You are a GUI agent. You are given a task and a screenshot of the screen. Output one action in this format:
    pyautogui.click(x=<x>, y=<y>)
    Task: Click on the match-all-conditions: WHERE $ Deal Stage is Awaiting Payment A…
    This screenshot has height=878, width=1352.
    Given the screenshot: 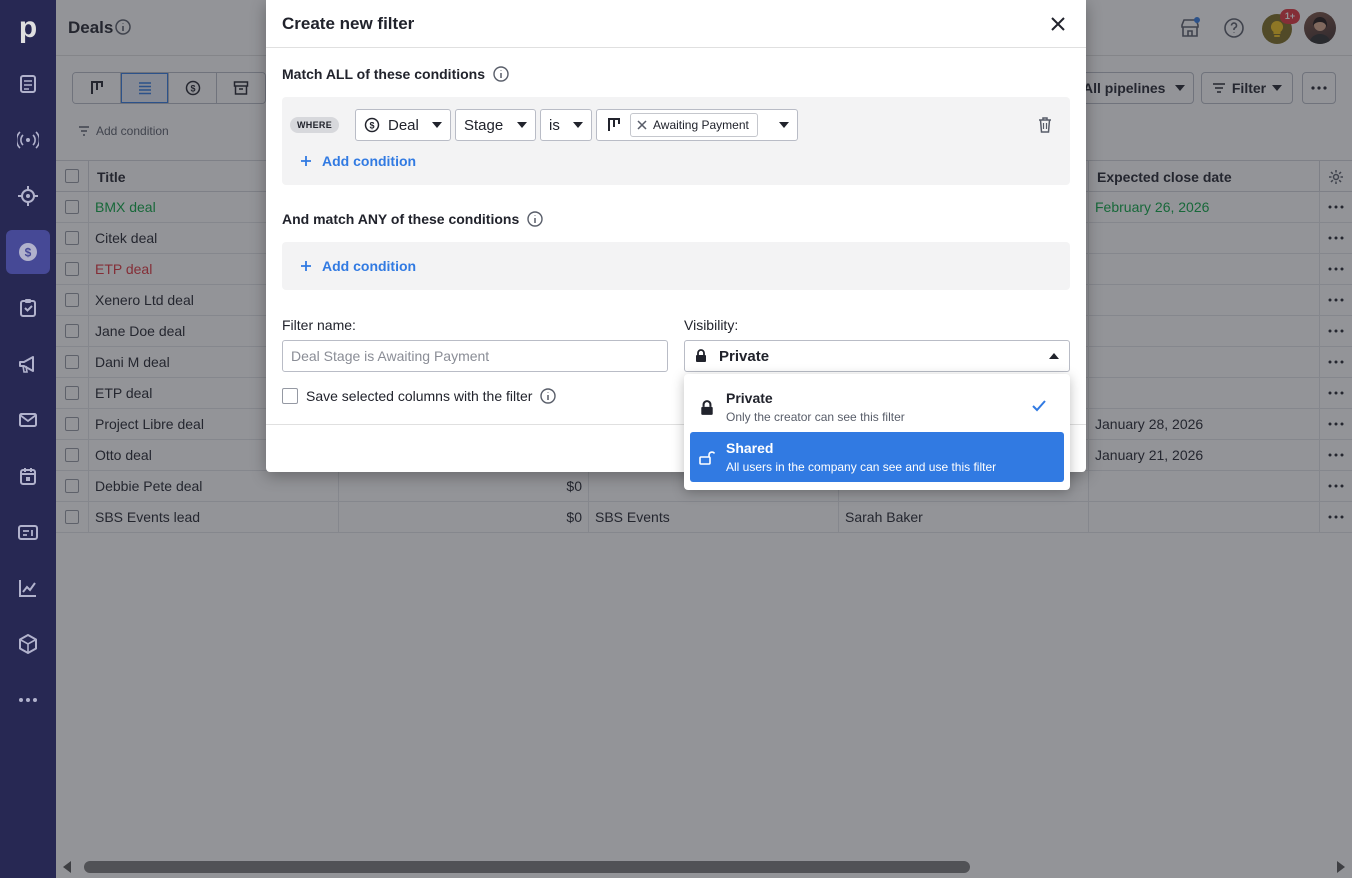 What is the action you would take?
    pyautogui.click(x=676, y=141)
    